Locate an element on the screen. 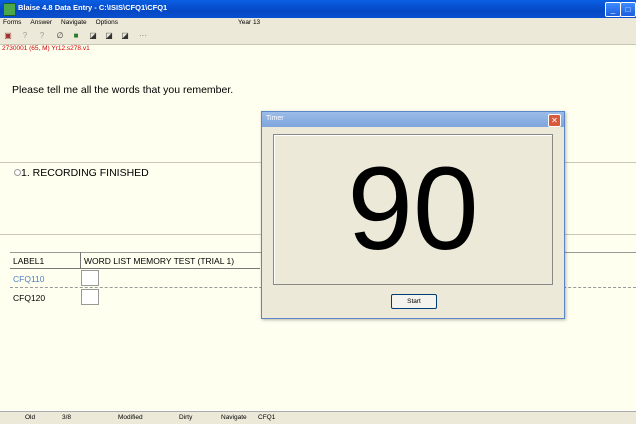 This screenshot has width=636, height=424. start-button: Start is located at coordinates (414, 301).